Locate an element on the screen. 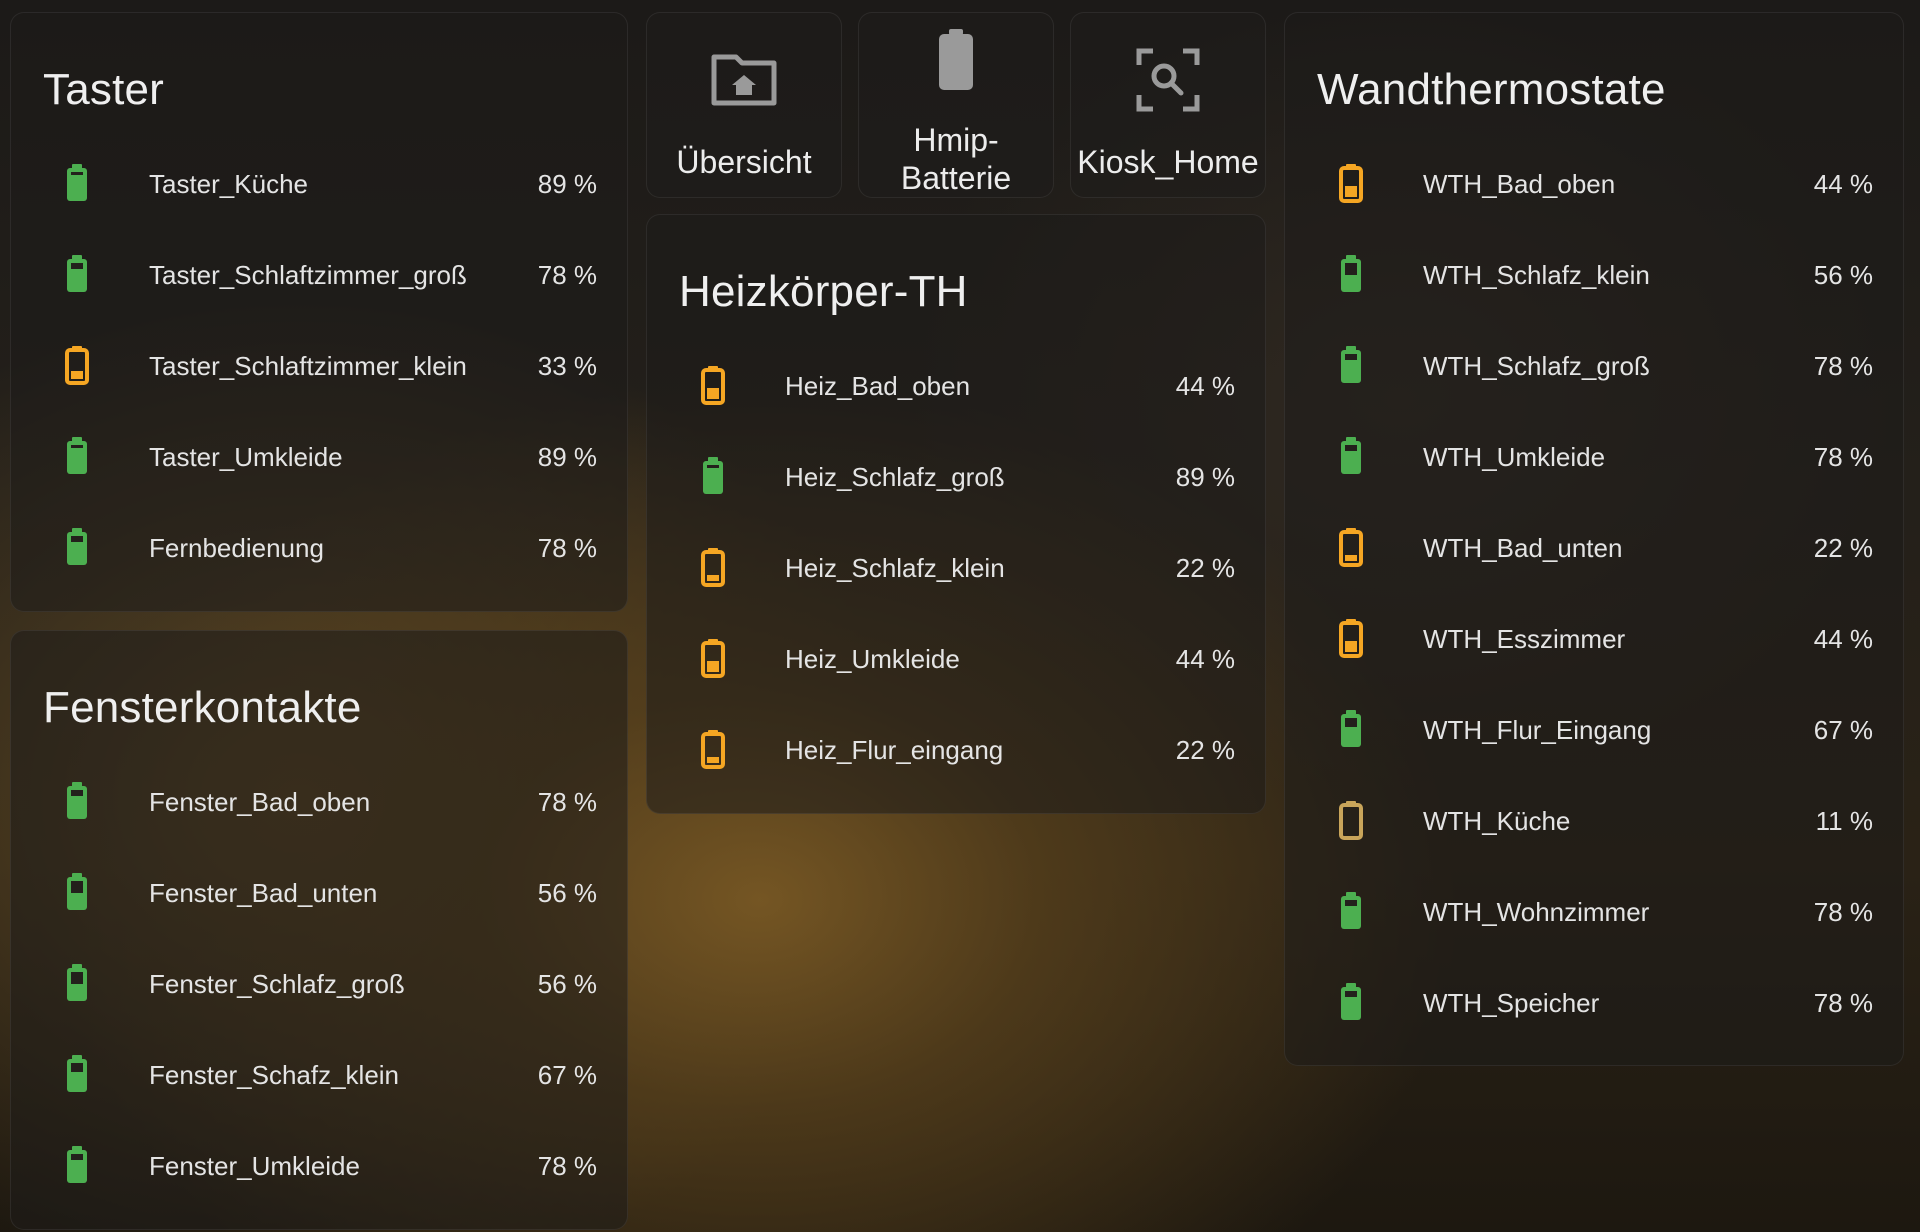 The image size is (1920, 1232). entity-name: WTH_Esszimmer is located at coordinates (1524, 639).